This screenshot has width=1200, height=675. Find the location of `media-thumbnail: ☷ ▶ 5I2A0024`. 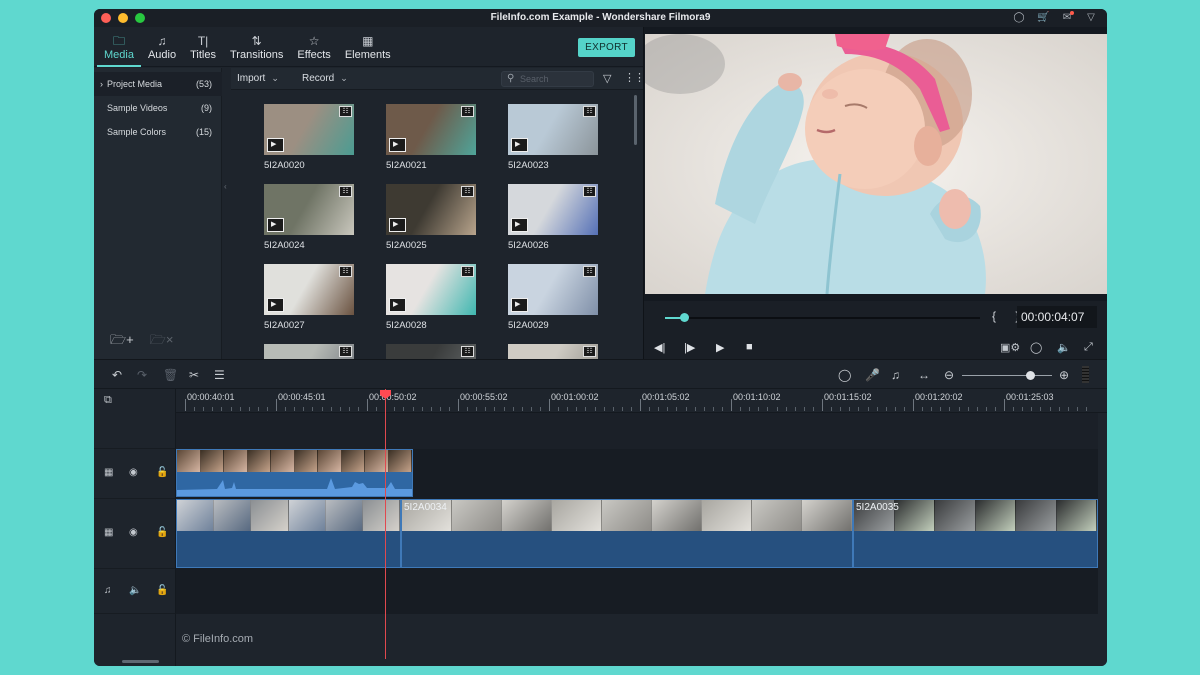

media-thumbnail: ☷ ▶ 5I2A0024 is located at coordinates (309, 217).